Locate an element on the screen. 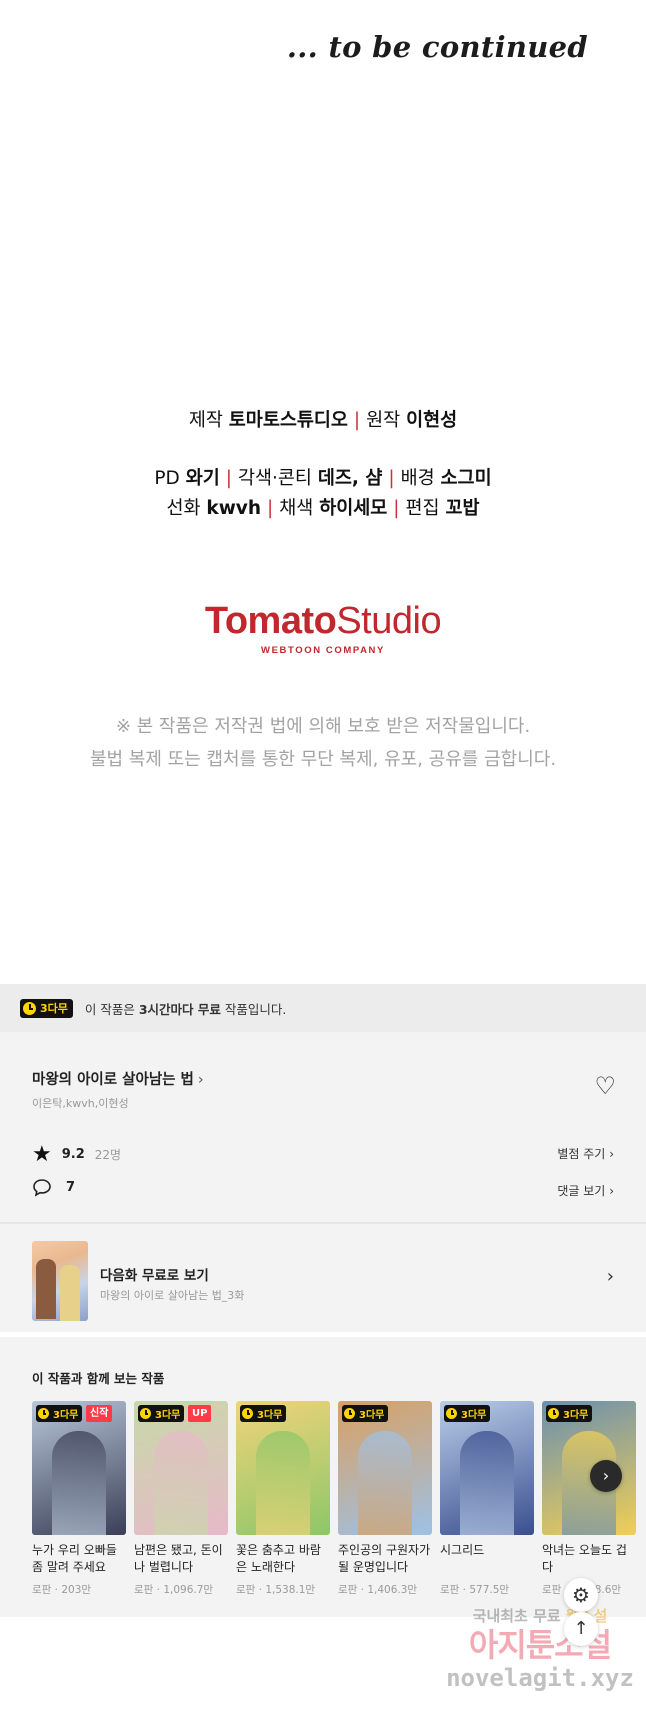 The image size is (646, 1733). star-icon: ★ is located at coordinates (42, 1154).